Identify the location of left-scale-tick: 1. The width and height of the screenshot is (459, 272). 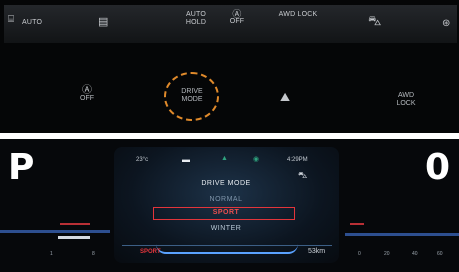
(51, 254).